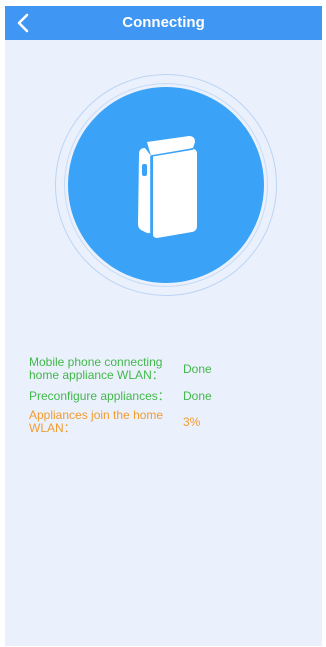 This screenshot has height=647, width=326. I want to click on navigation-bar: Connecting, so click(163, 23).